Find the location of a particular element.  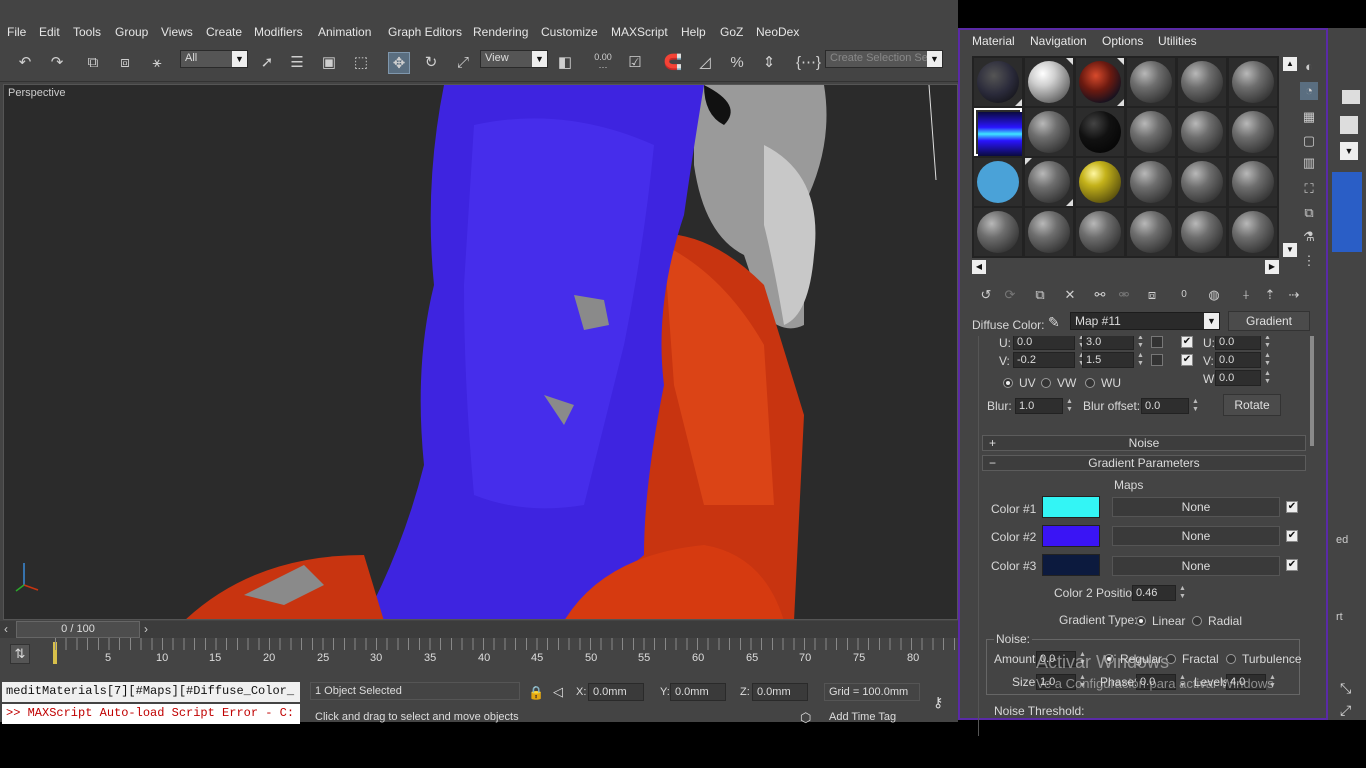

select-object-icon: ➚ is located at coordinates (267, 63).